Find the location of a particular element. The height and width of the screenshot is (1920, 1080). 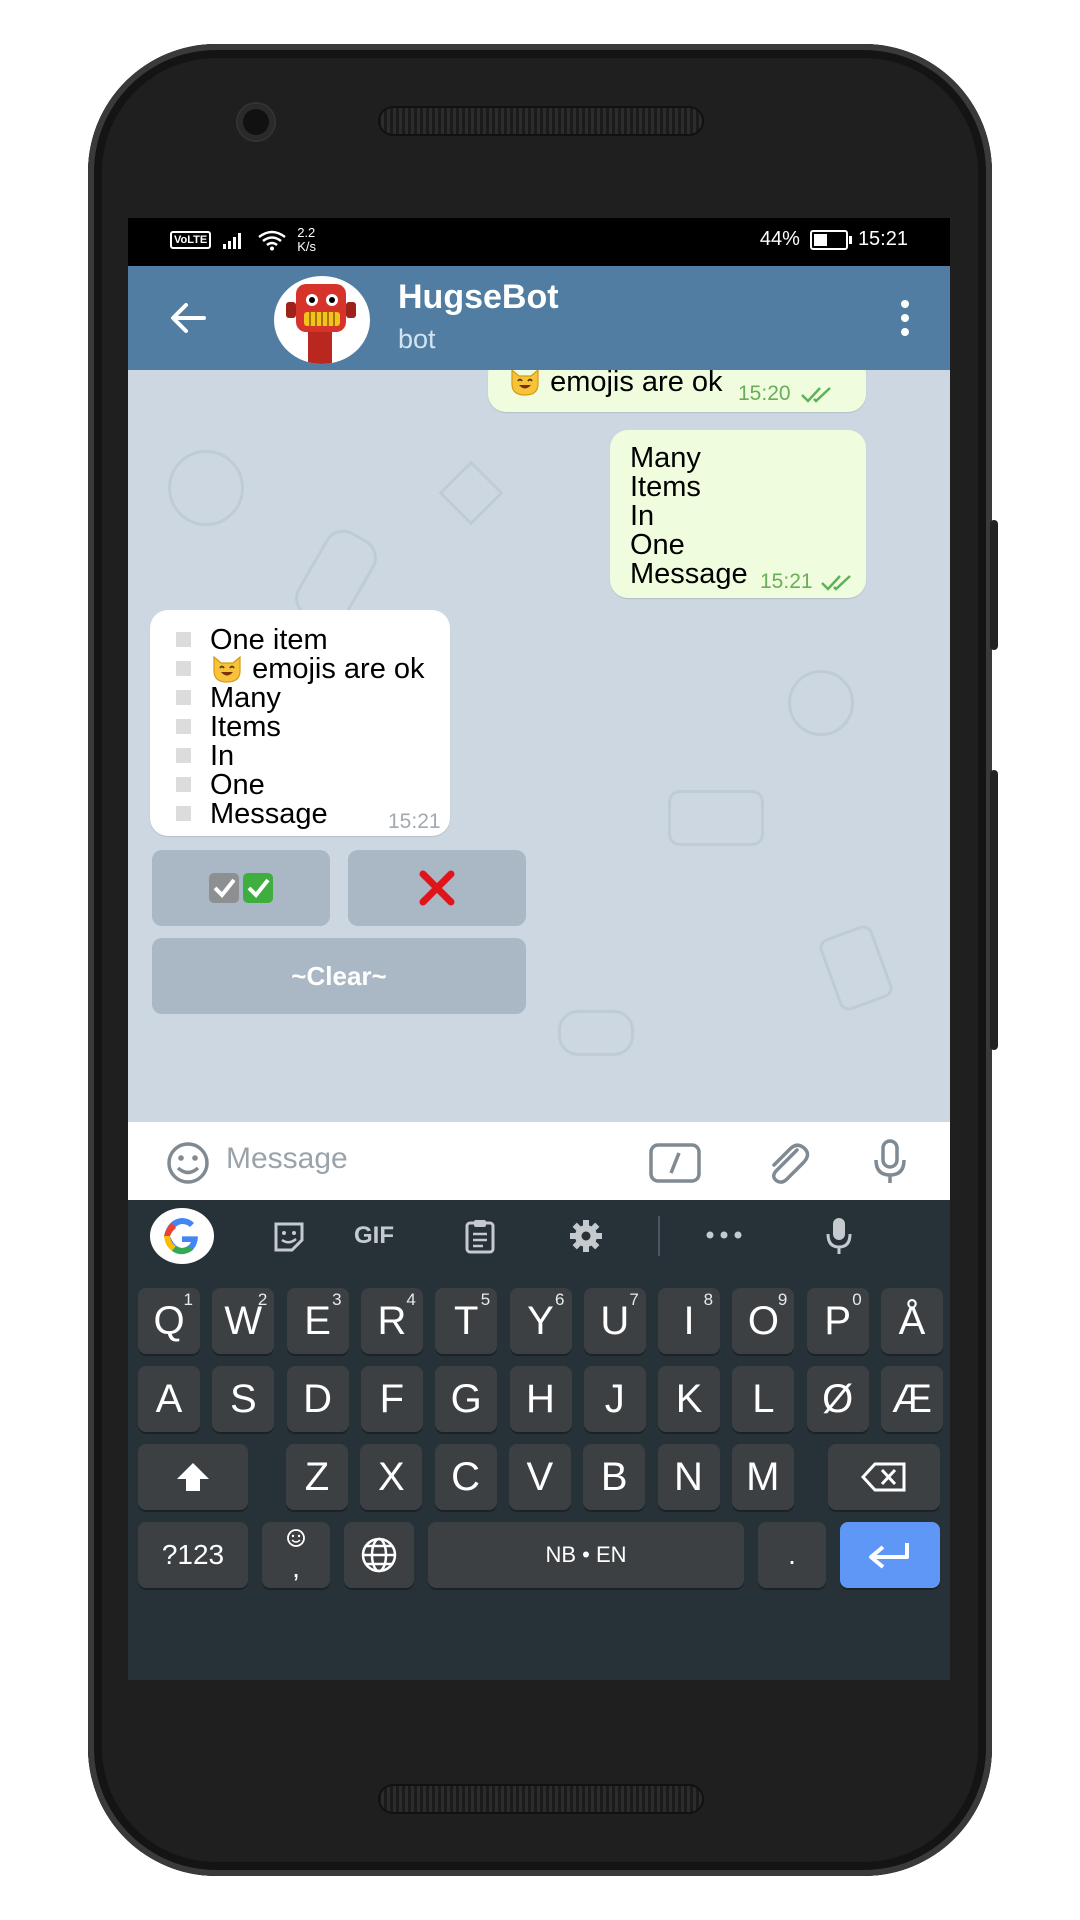

key-x: X is located at coordinates (391, 1477).